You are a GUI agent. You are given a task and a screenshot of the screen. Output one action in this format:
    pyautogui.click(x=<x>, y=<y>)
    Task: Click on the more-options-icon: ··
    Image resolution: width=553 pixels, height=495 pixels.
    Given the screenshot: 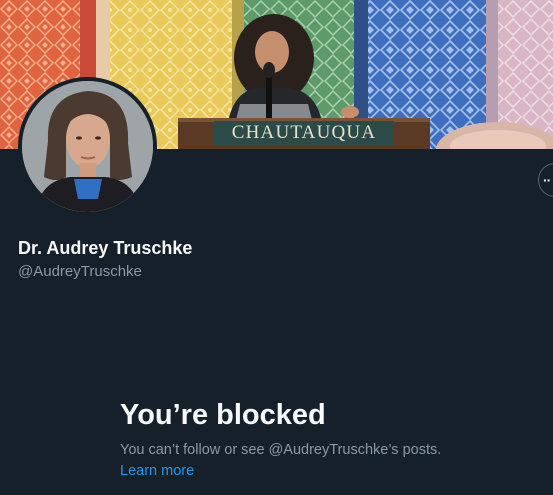 What is the action you would take?
    pyautogui.click(x=547, y=180)
    